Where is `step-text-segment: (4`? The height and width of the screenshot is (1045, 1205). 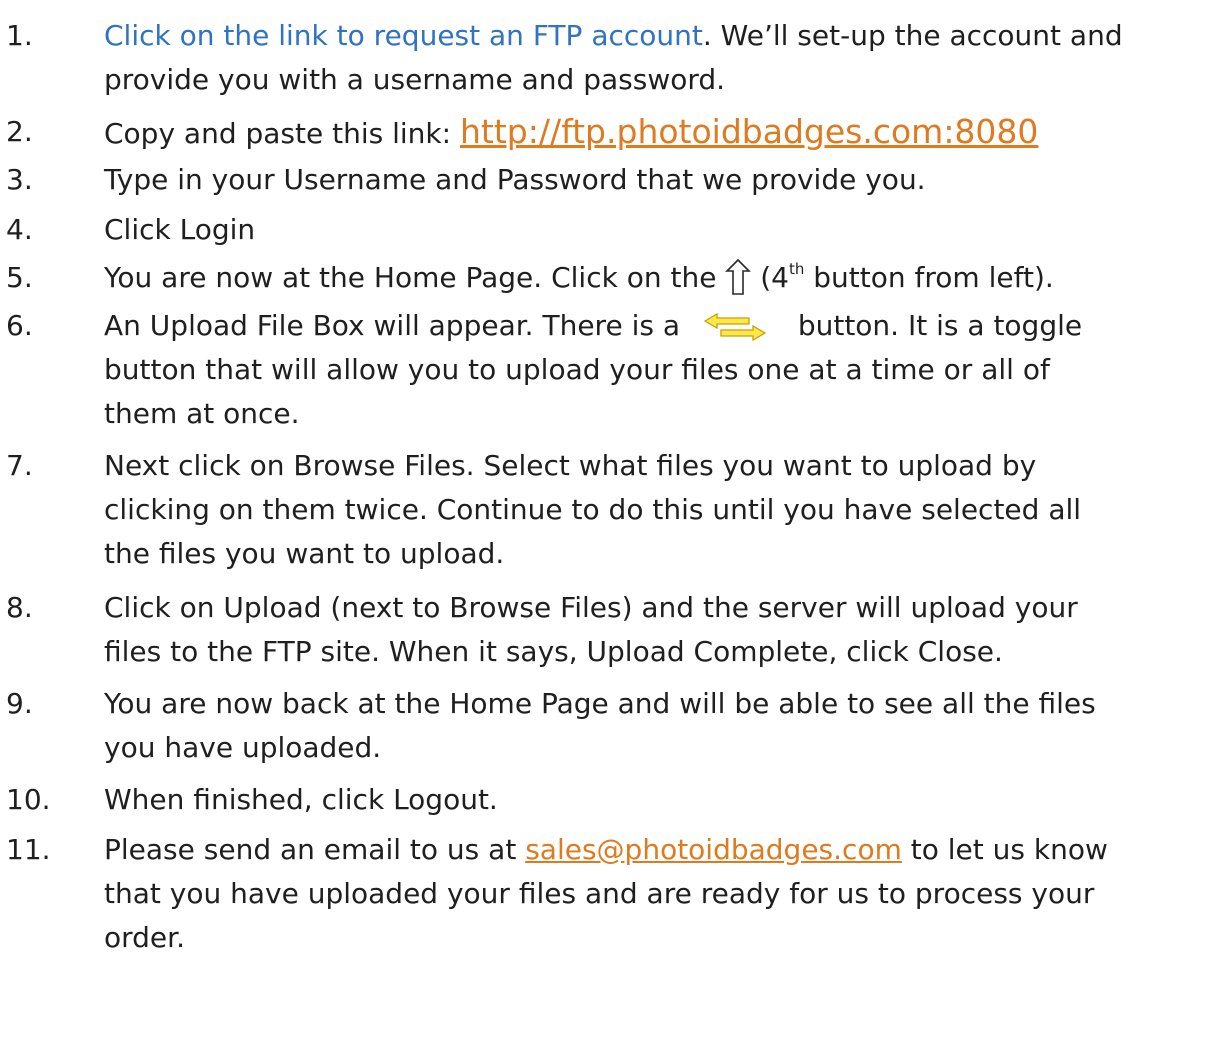
step-text-segment: (4 is located at coordinates (770, 277).